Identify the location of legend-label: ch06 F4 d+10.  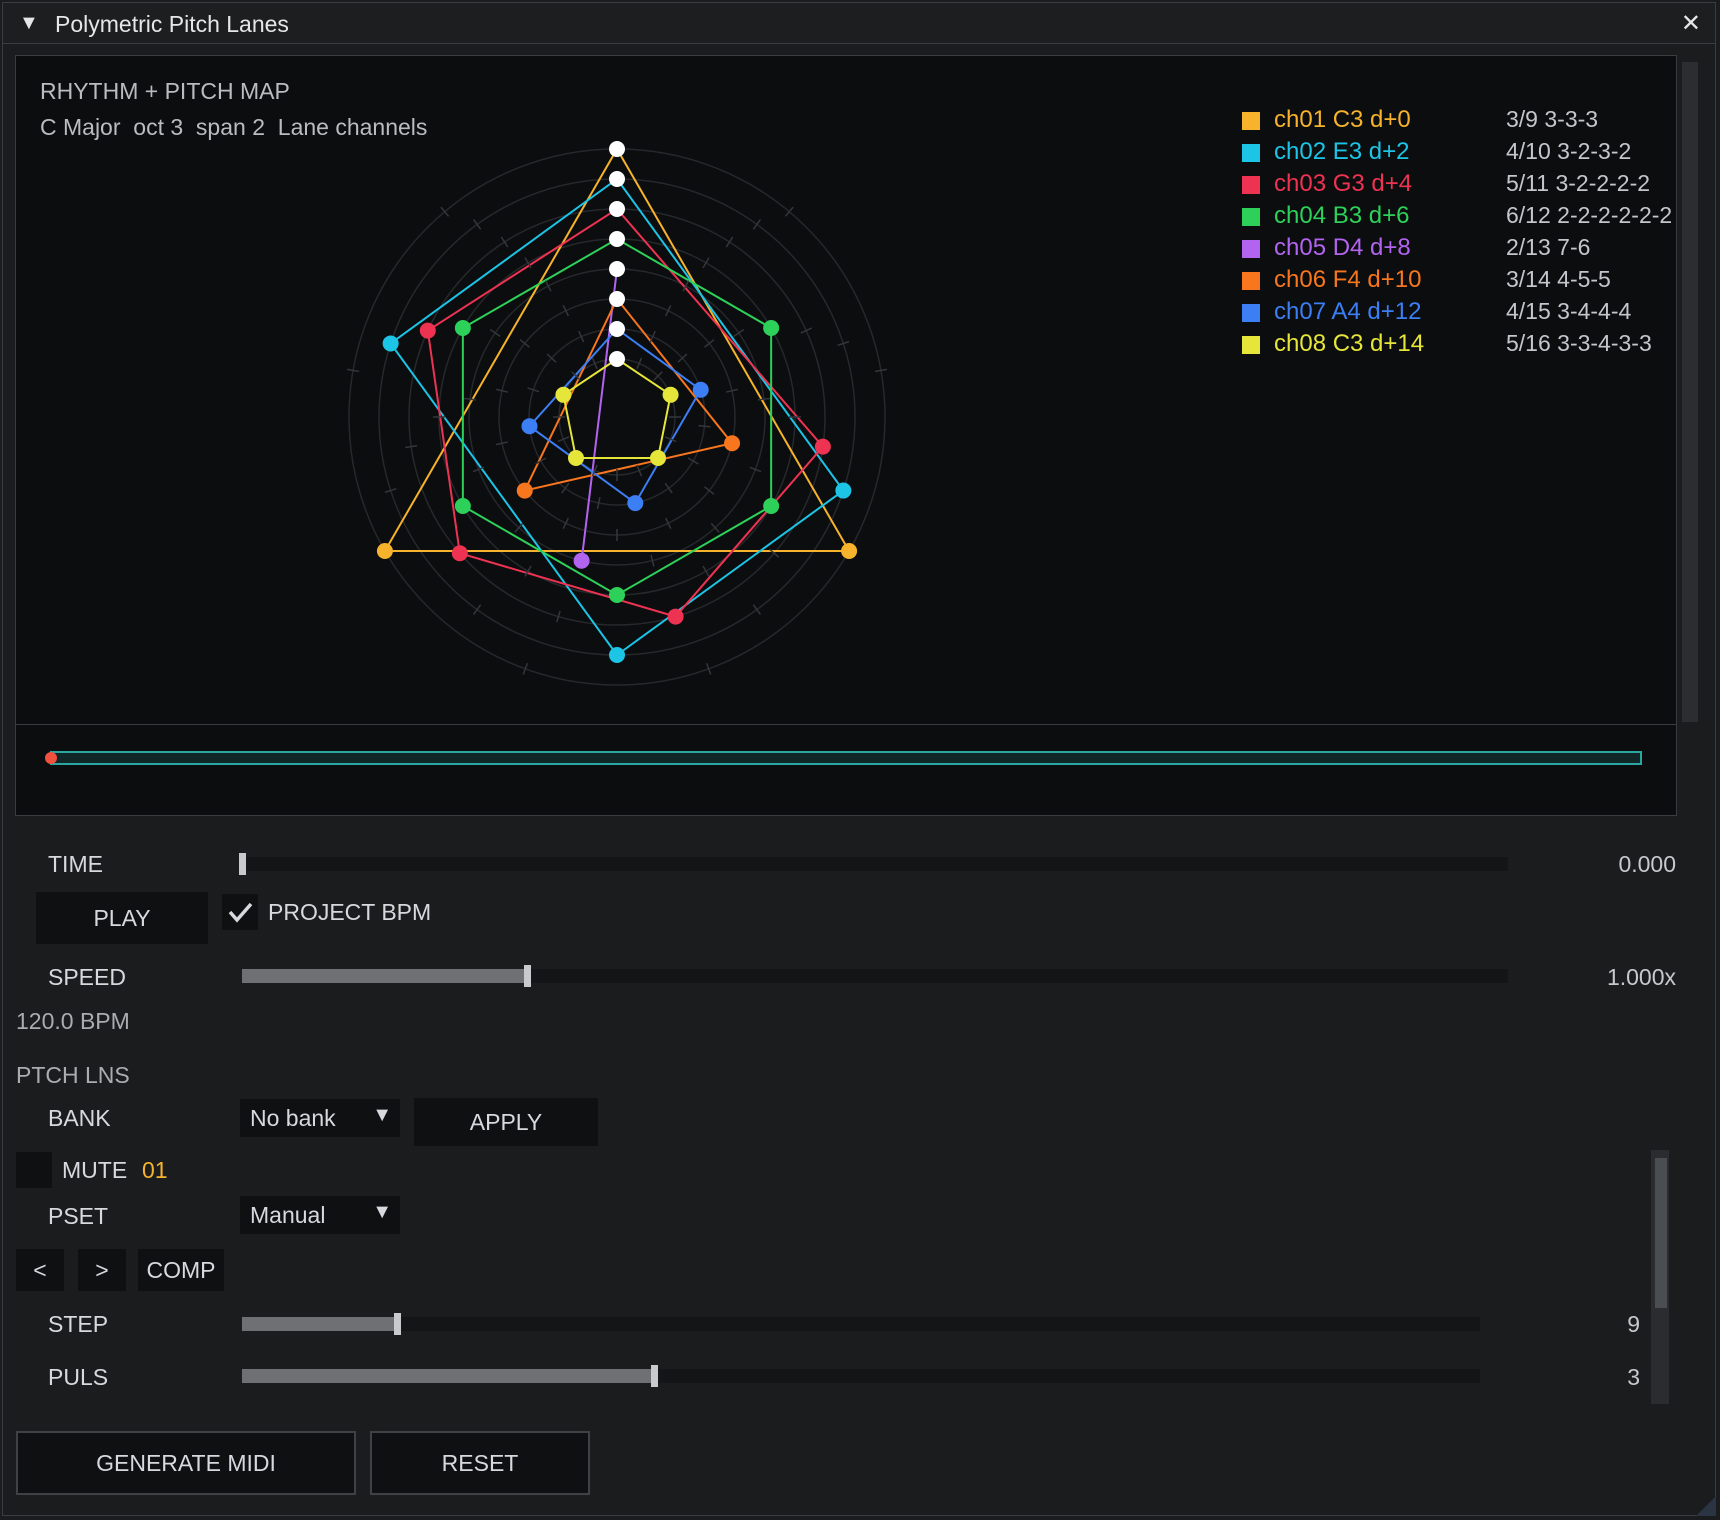
(1348, 279).